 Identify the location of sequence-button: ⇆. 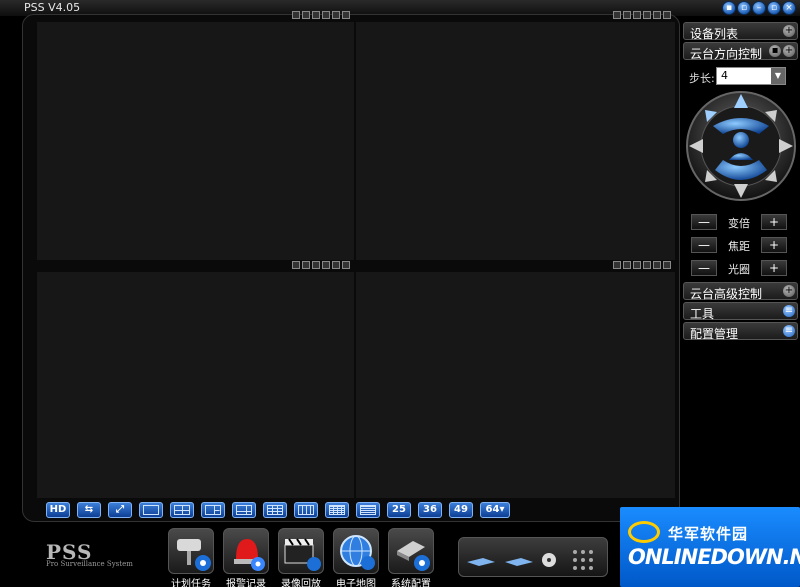
(89, 510).